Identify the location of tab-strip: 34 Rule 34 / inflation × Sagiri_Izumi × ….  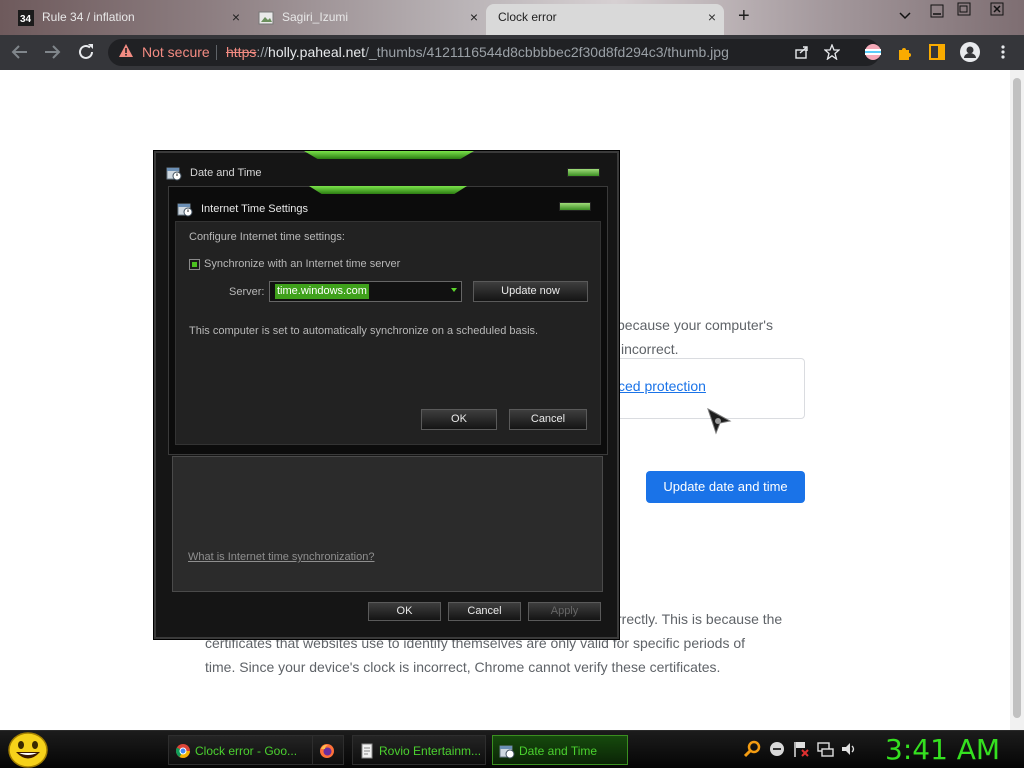
(512, 17).